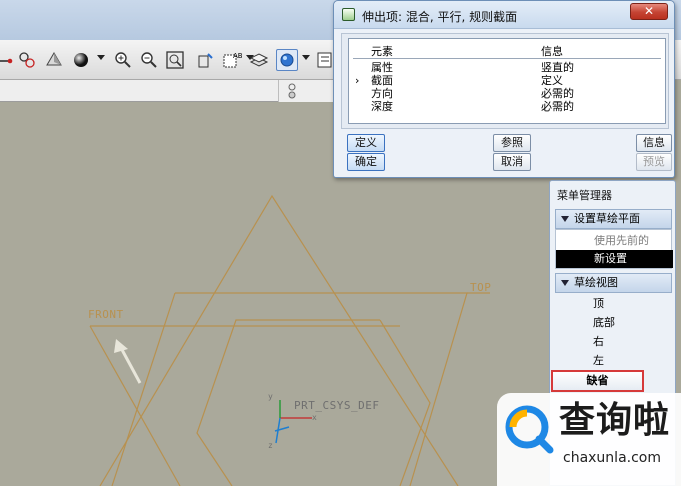 This screenshot has width=681, height=486. I want to click on dialog-titlebar: 伸出项: 混合, 平行, 规则截面 ✕, so click(504, 15).